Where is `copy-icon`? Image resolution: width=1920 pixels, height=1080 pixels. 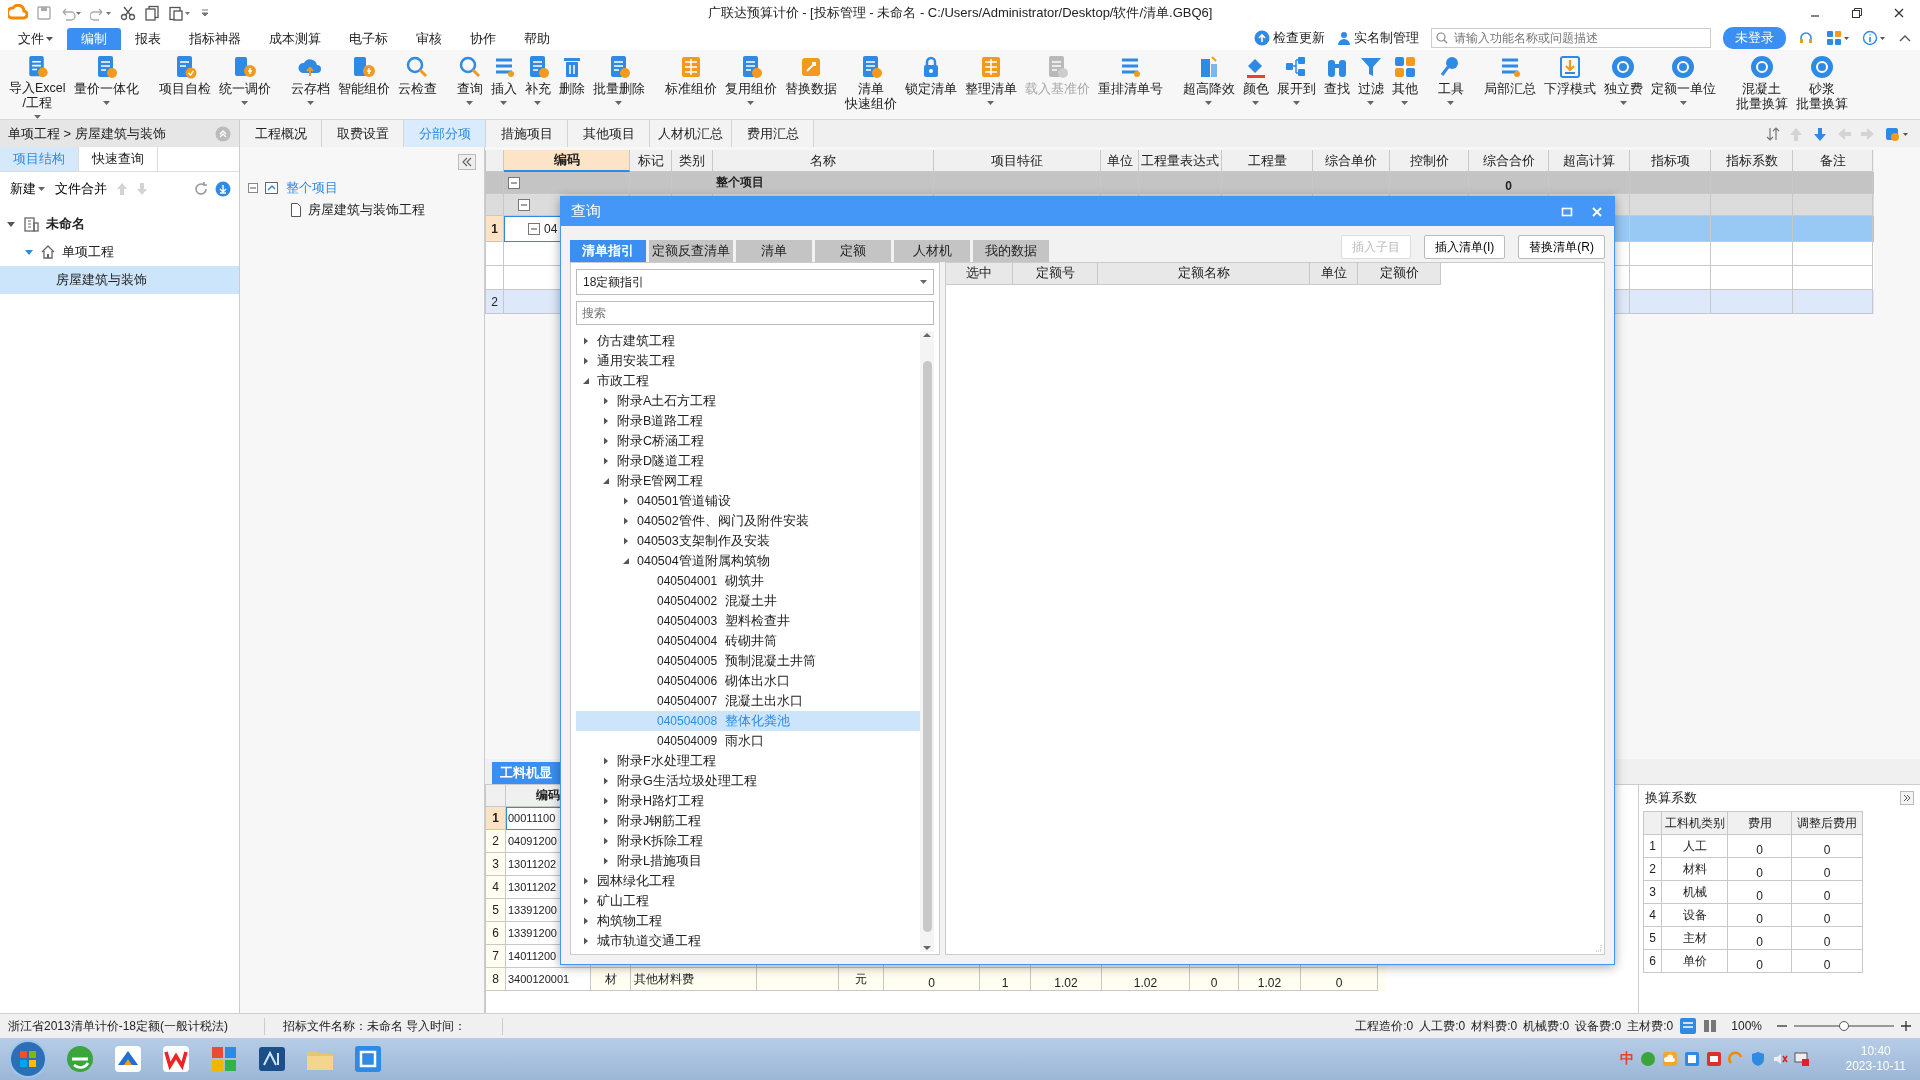 copy-icon is located at coordinates (152, 13).